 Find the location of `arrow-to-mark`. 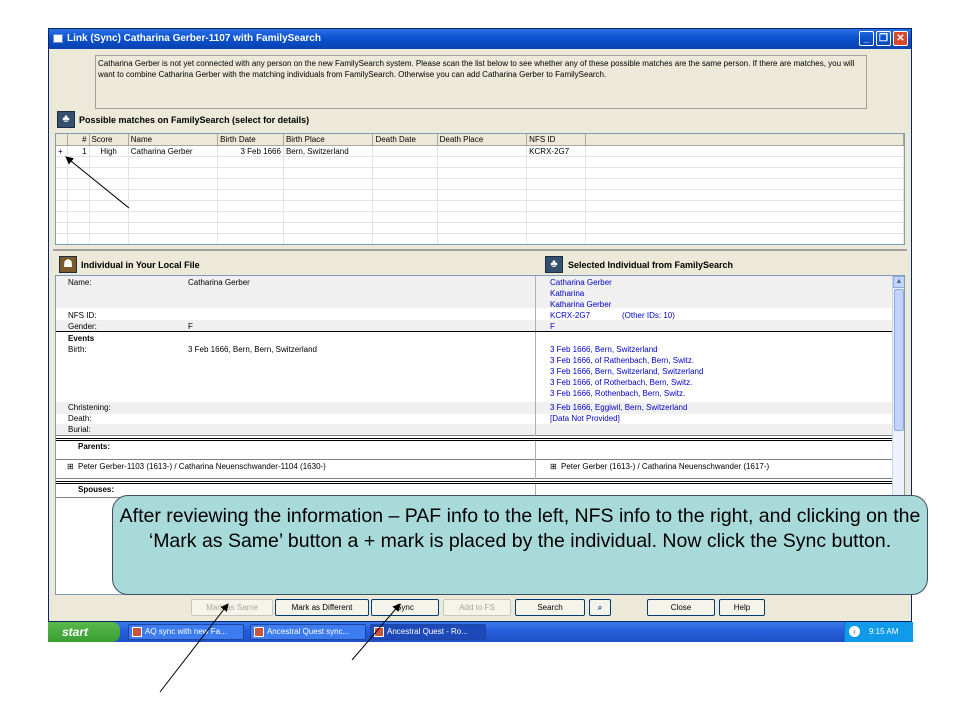

arrow-to-mark is located at coordinates (97, 182).